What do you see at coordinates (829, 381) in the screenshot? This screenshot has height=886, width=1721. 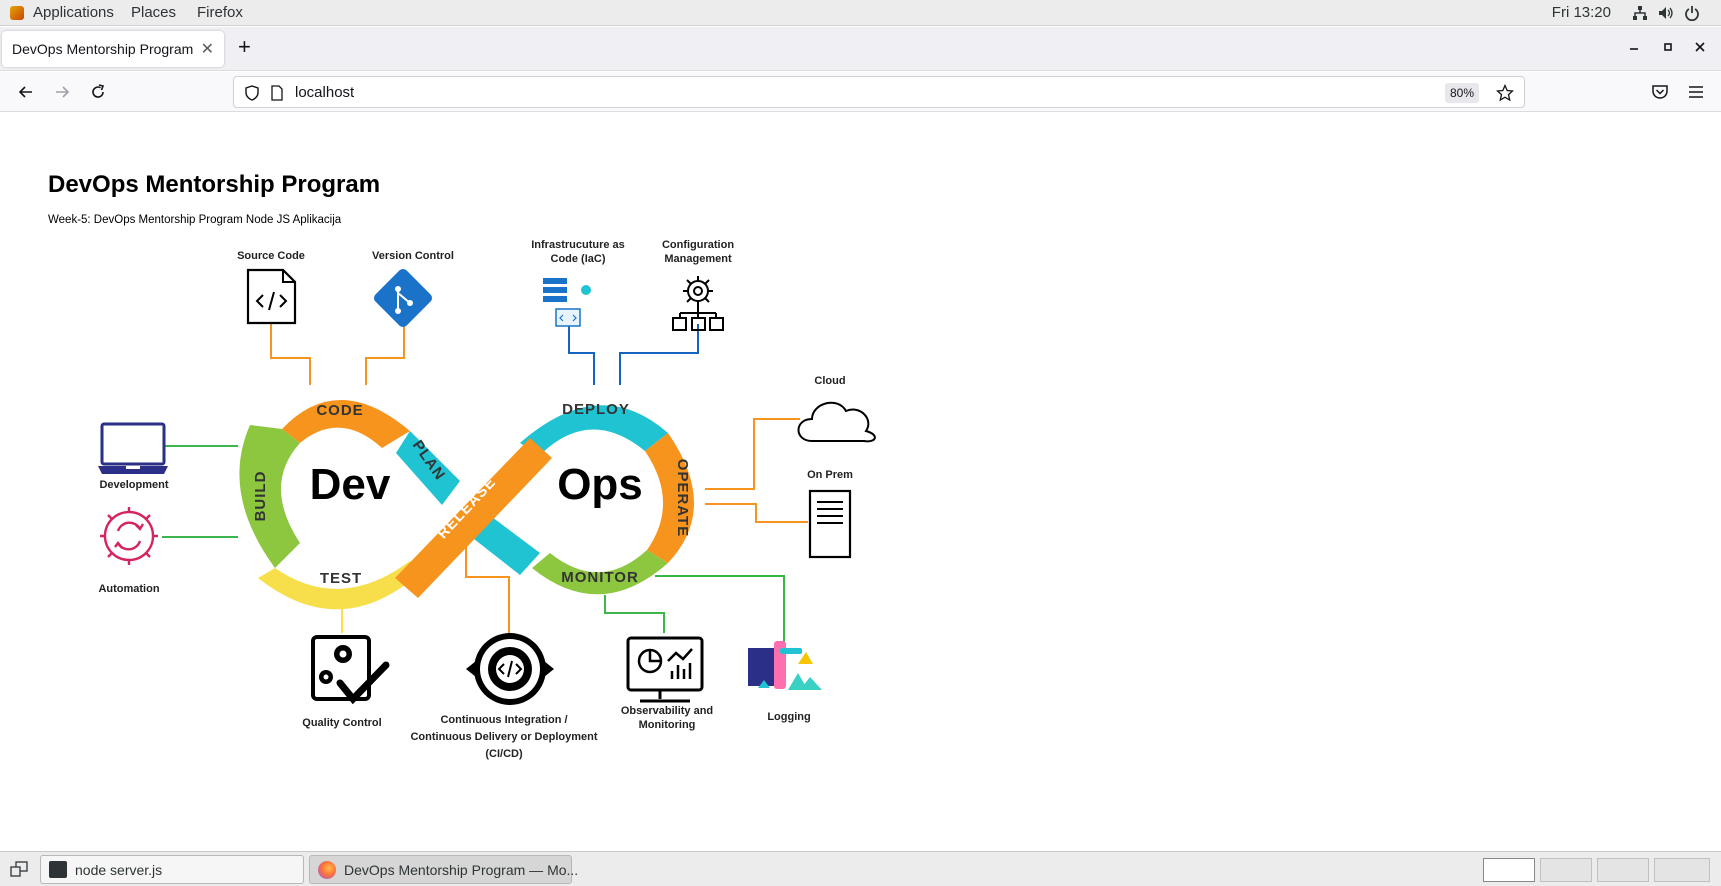 I see `cloud-label: Cloud` at bounding box center [829, 381].